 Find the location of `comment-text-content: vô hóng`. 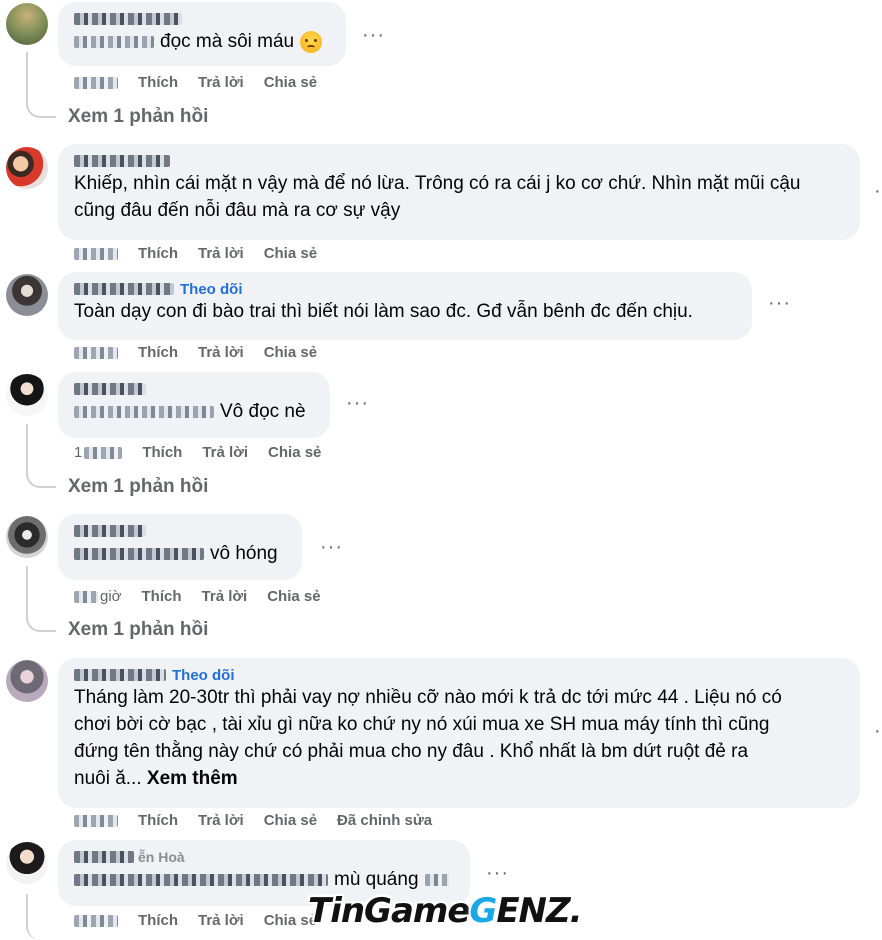

comment-text-content: vô hóng is located at coordinates (244, 553).